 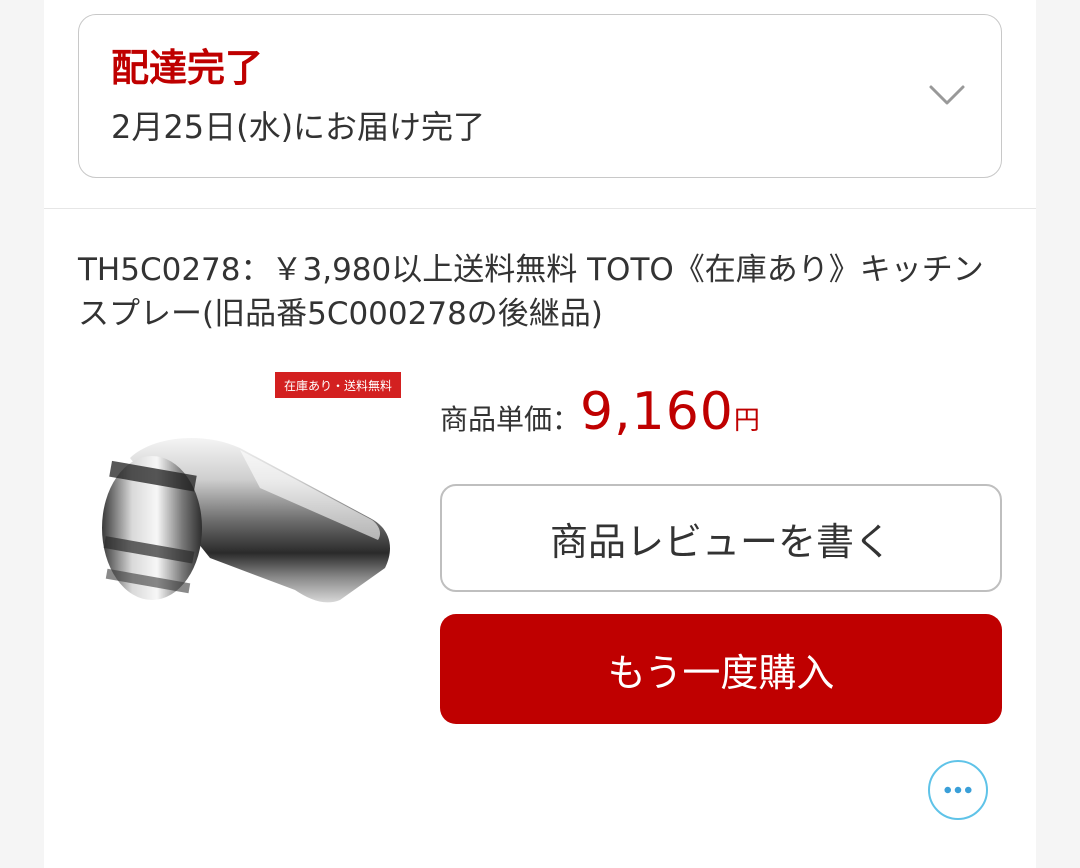 What do you see at coordinates (250, 493) in the screenshot?
I see `product-image: 在庫あり・送料無料` at bounding box center [250, 493].